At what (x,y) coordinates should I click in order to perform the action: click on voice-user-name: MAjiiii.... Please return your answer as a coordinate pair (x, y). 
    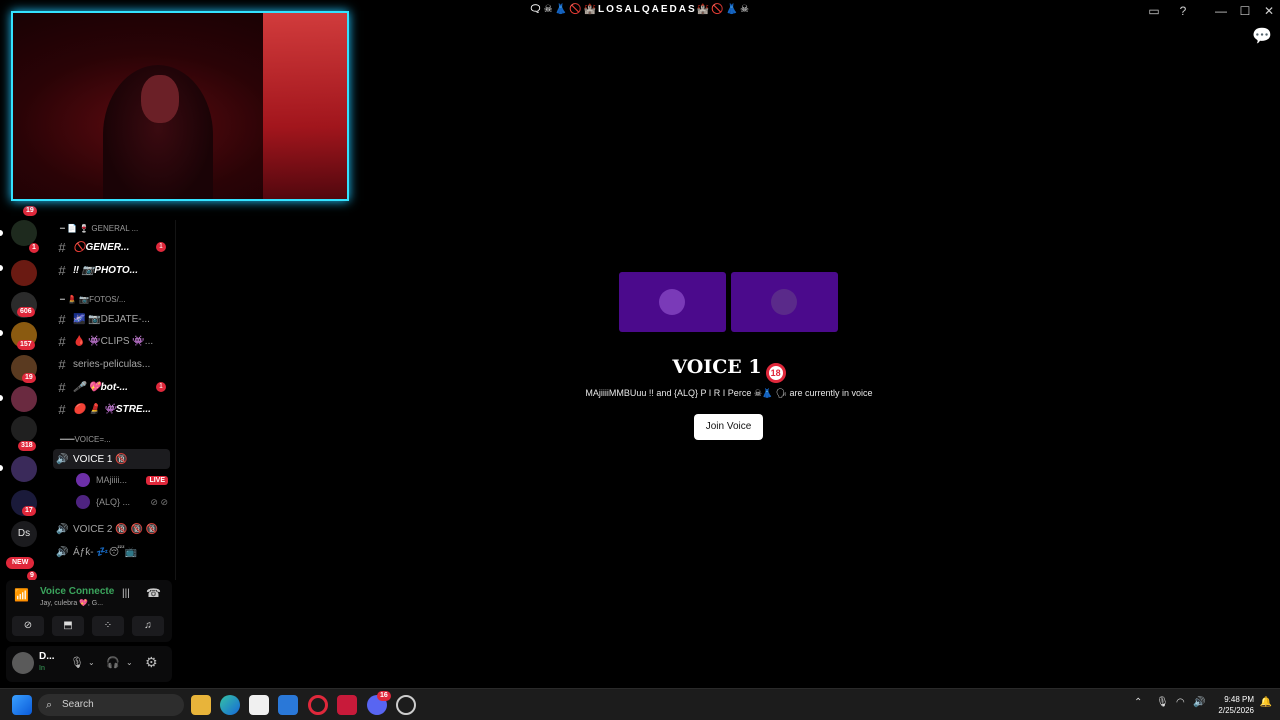
    Looking at the image, I should click on (111, 480).